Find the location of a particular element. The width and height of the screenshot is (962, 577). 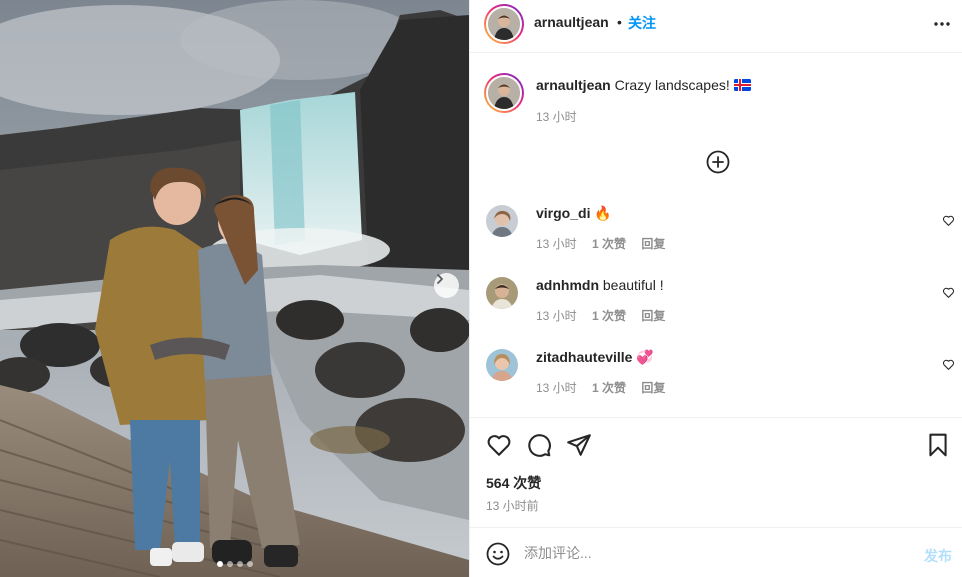

comment-text-line: virgo_di 🔥 is located at coordinates (574, 213).